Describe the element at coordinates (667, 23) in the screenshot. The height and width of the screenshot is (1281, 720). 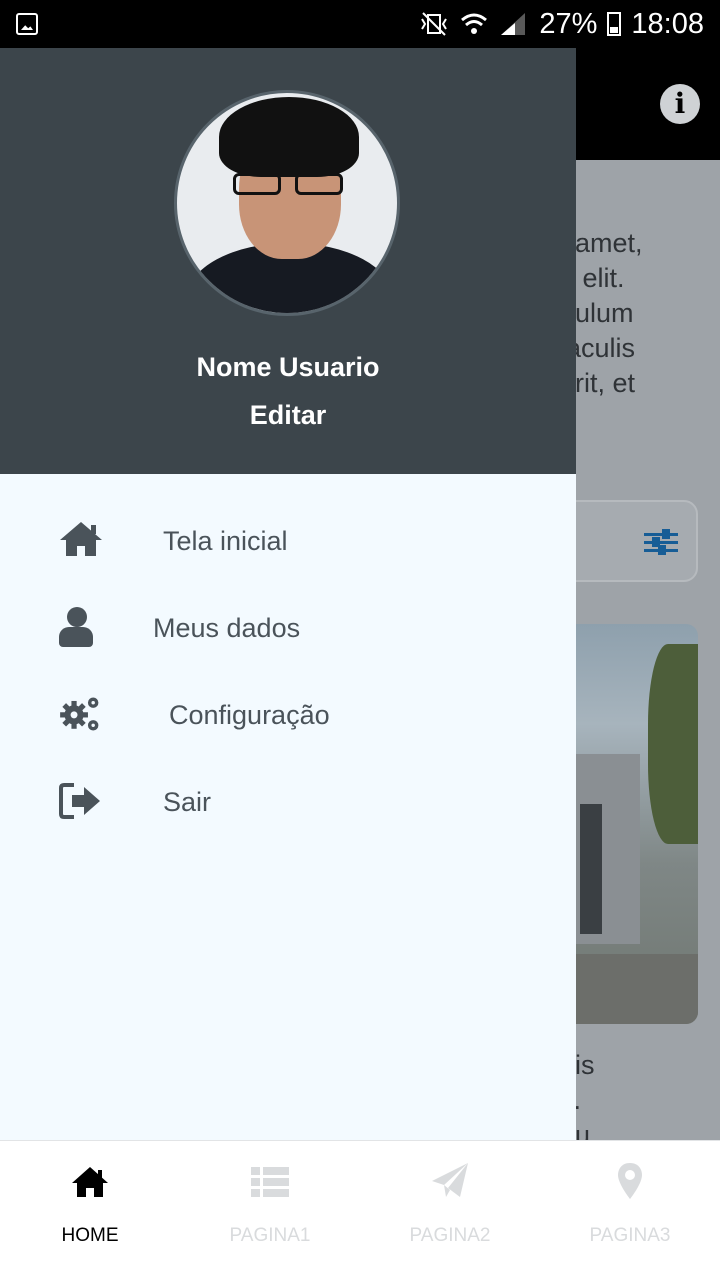
I see `clock: 18:08` at that location.